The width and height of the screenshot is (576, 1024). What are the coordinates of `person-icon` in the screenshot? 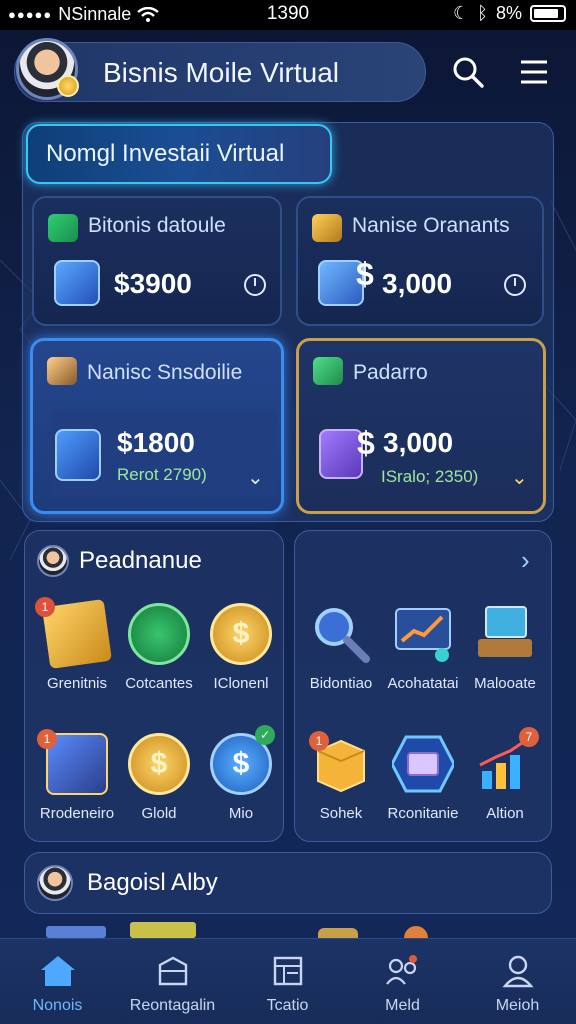 It's located at (62, 371).